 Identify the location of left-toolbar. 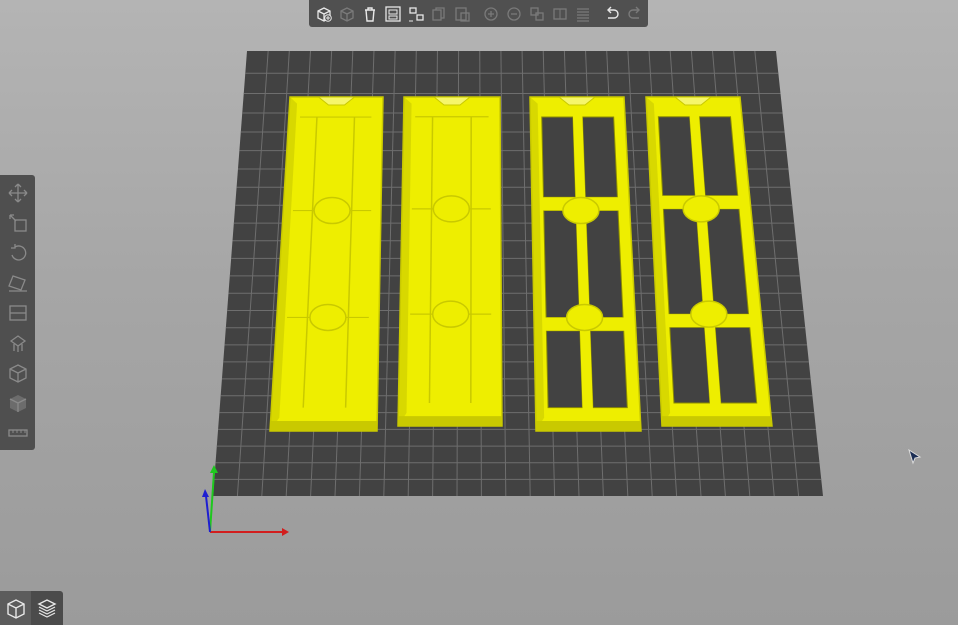
(17, 312).